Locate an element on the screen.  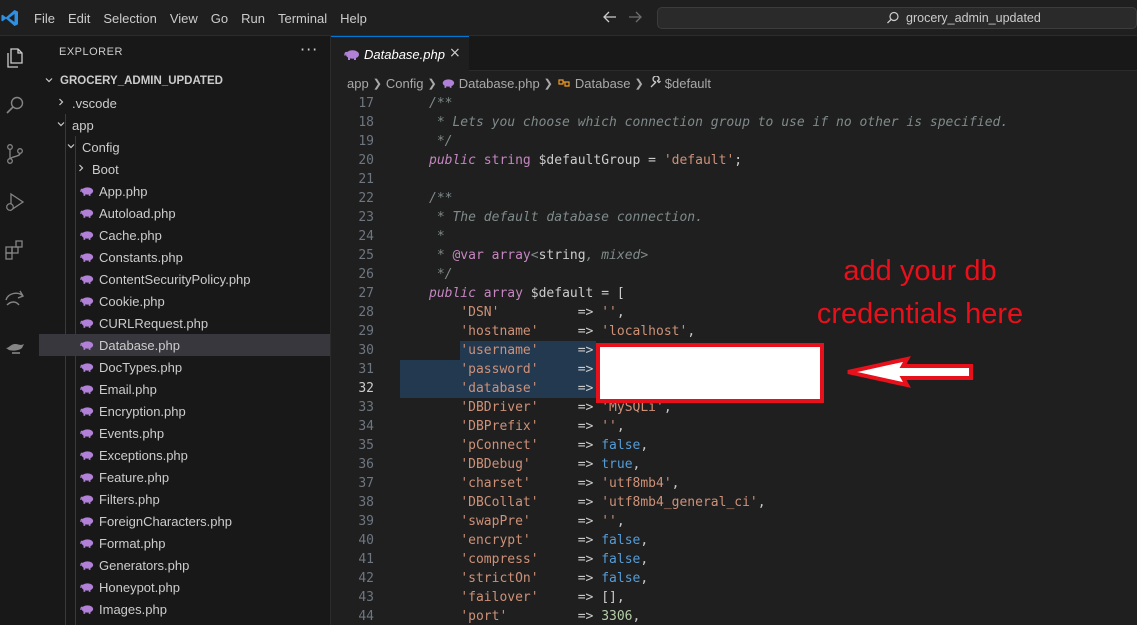
tree-item: Honeypot.php is located at coordinates (180, 587).